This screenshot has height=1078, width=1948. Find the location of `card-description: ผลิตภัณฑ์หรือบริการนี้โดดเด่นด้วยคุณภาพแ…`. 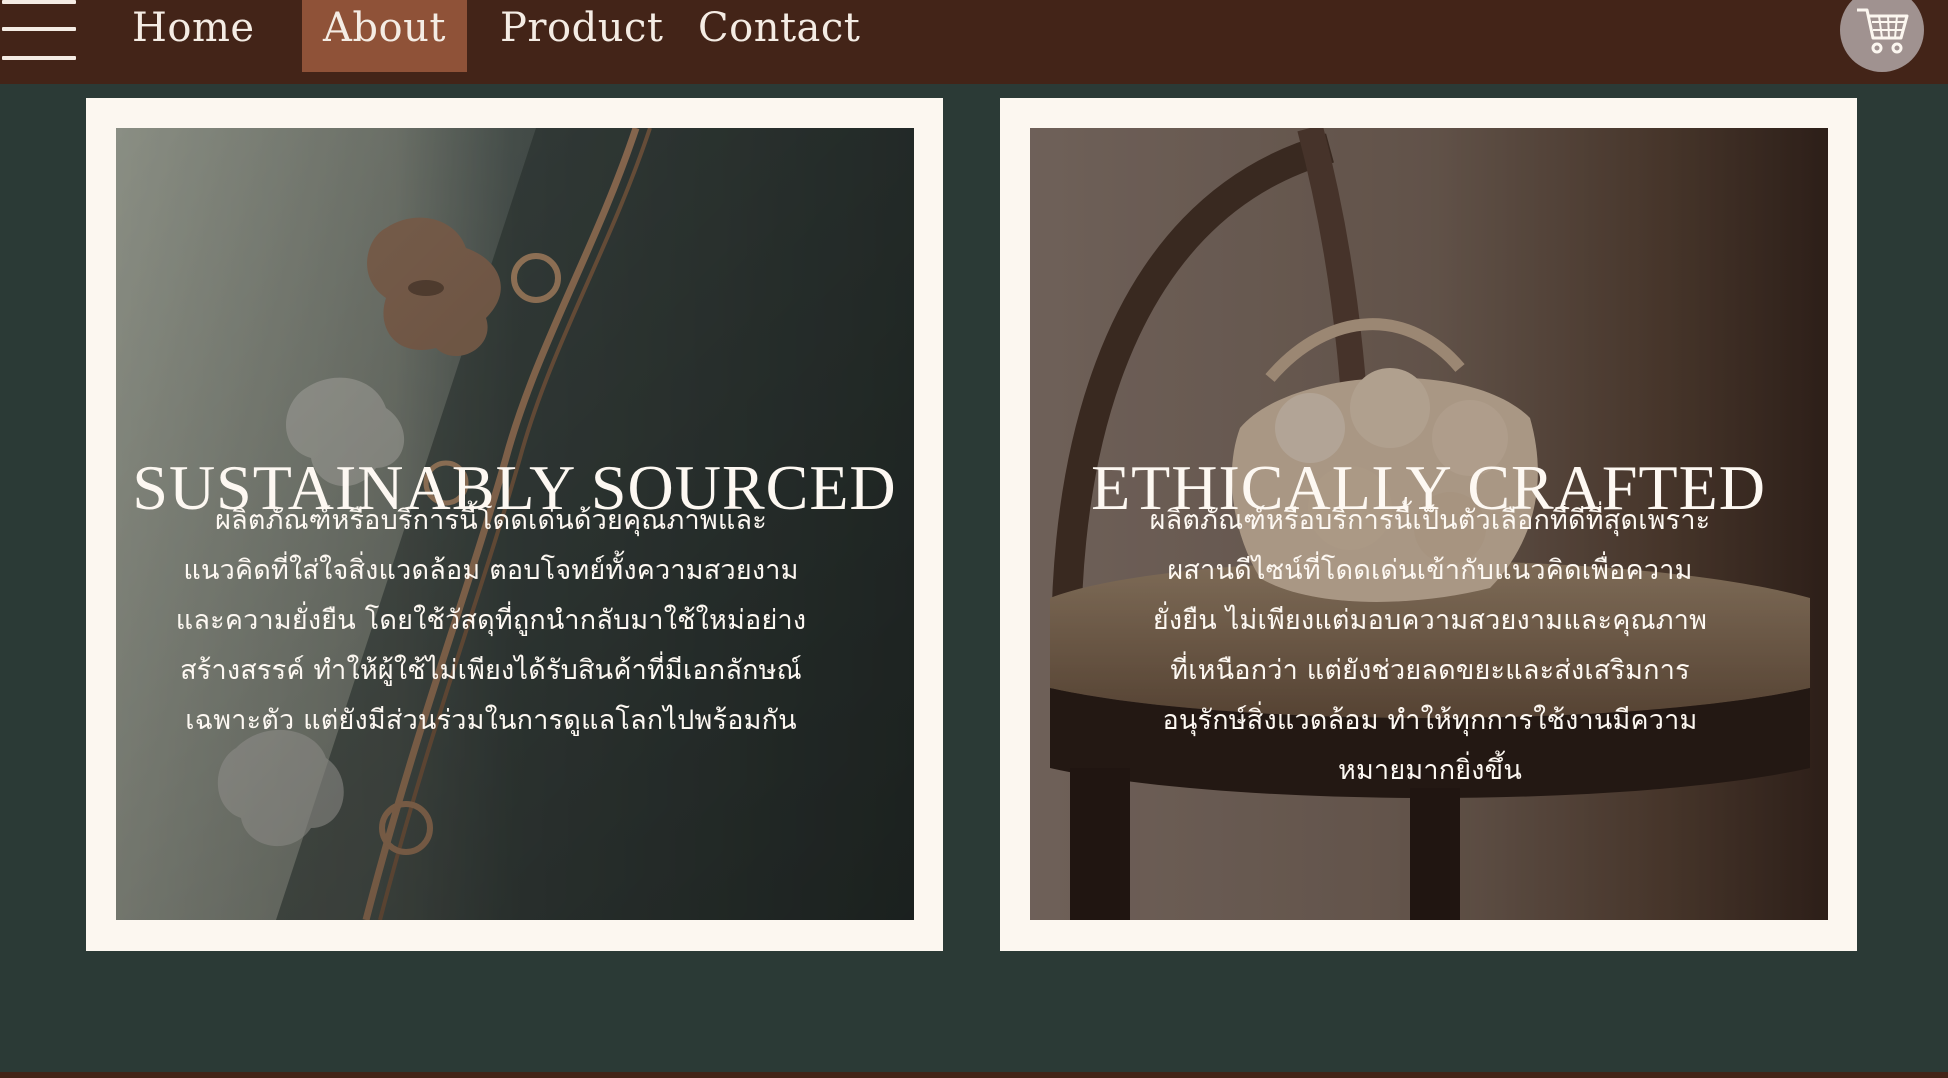

card-description: ผลิตภัณฑ์หรือบริการนี้โดดเด่นด้วยคุณภาพแ… is located at coordinates (491, 620).